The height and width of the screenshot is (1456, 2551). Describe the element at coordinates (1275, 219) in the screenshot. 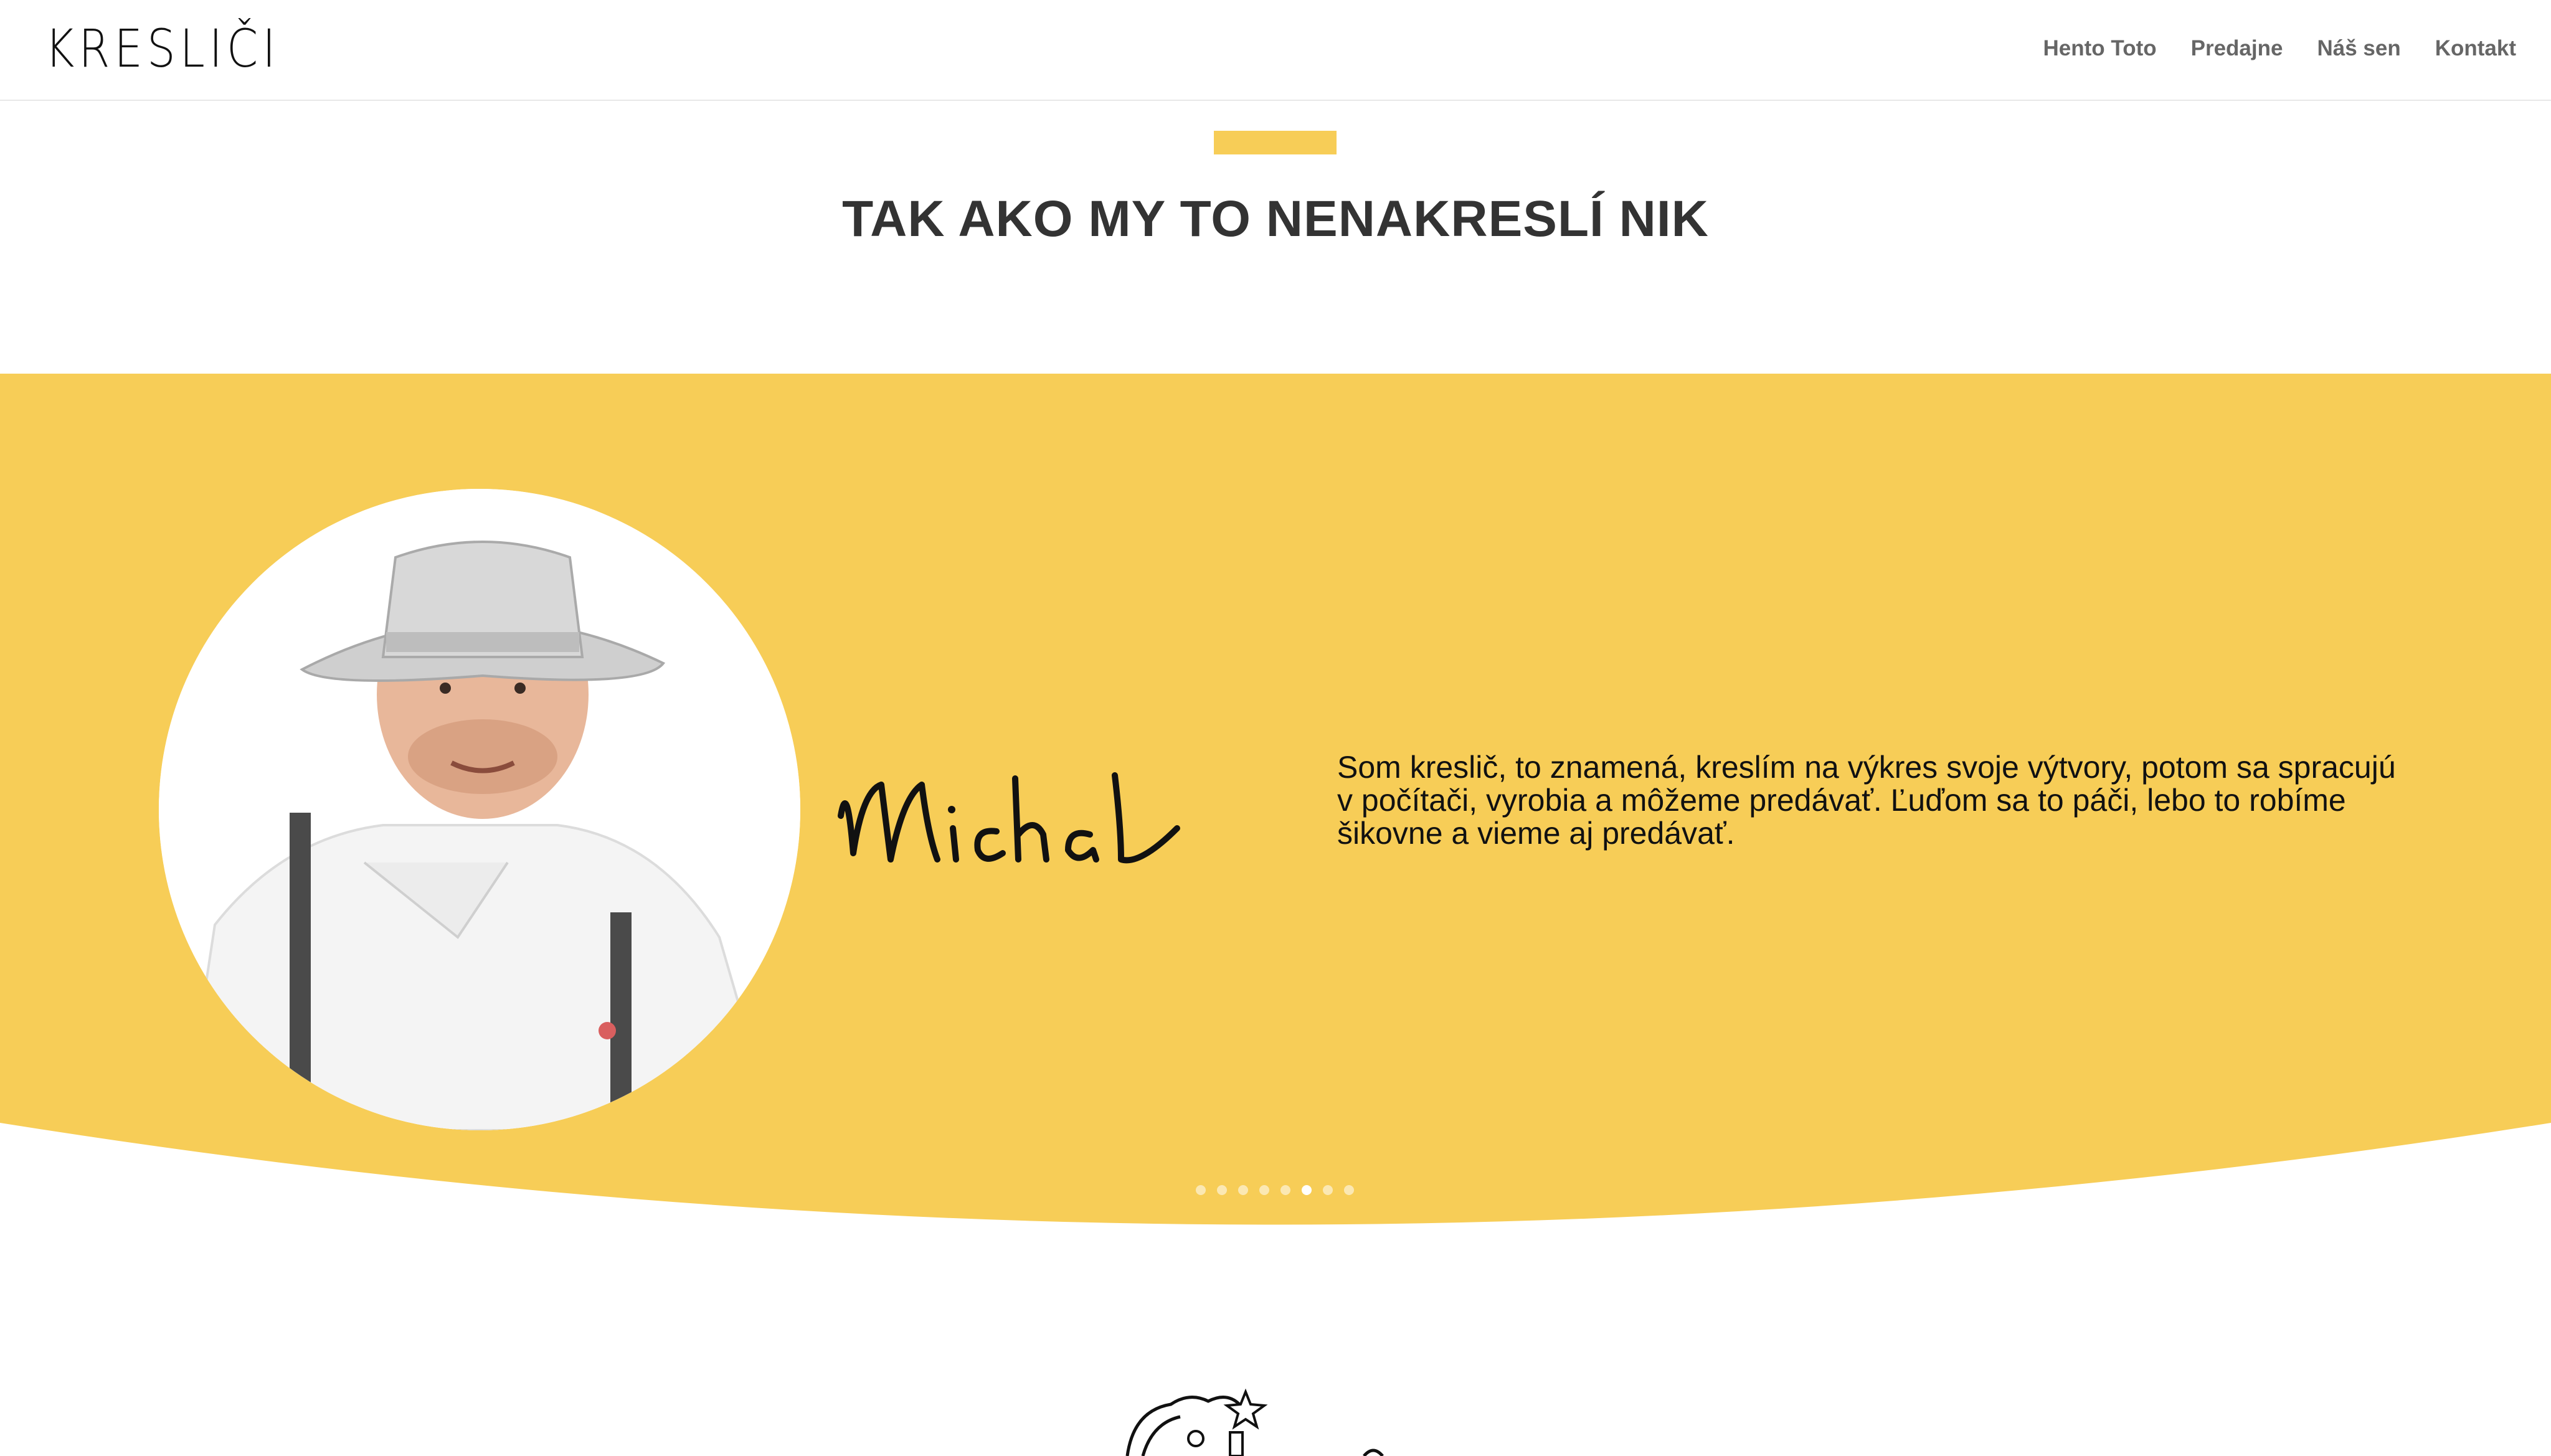

I see `page-headline: TAK AKO MY TO NENAKRESLÍ NIK` at that location.